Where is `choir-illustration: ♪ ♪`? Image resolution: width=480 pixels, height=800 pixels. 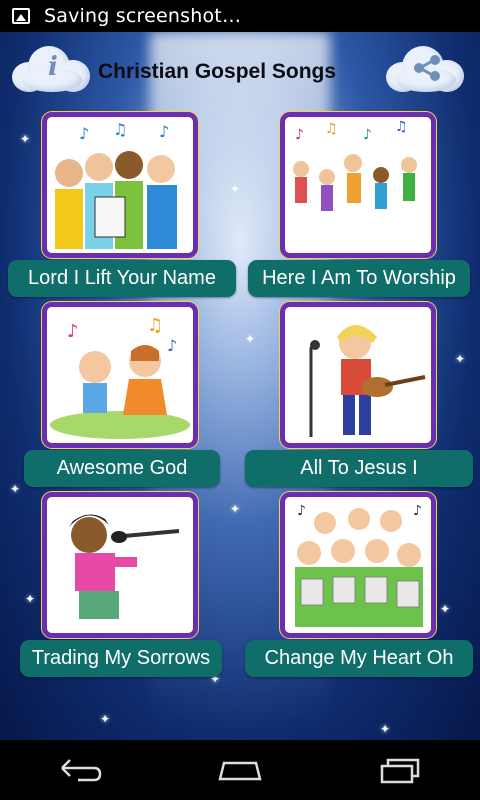 choir-illustration: ♪ ♪ is located at coordinates (358, 565).